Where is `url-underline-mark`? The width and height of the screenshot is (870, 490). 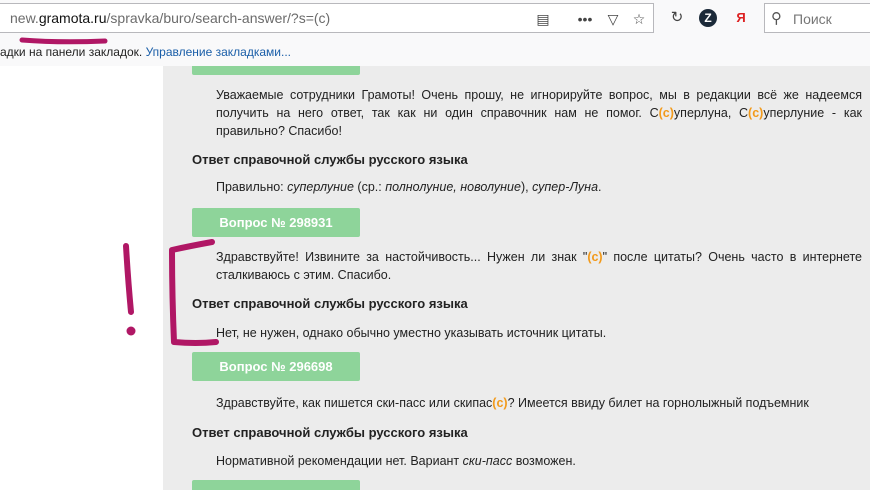 url-underline-mark is located at coordinates (63, 41).